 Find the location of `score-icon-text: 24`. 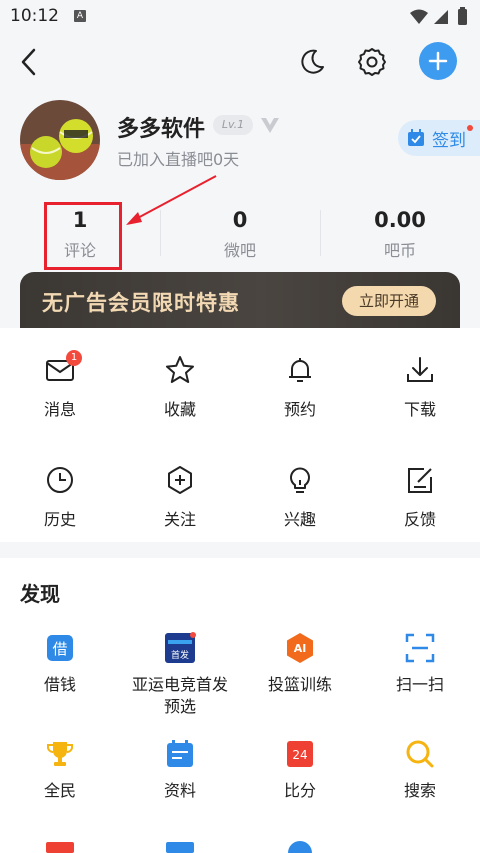

score-icon-text: 24 is located at coordinates (299, 755).